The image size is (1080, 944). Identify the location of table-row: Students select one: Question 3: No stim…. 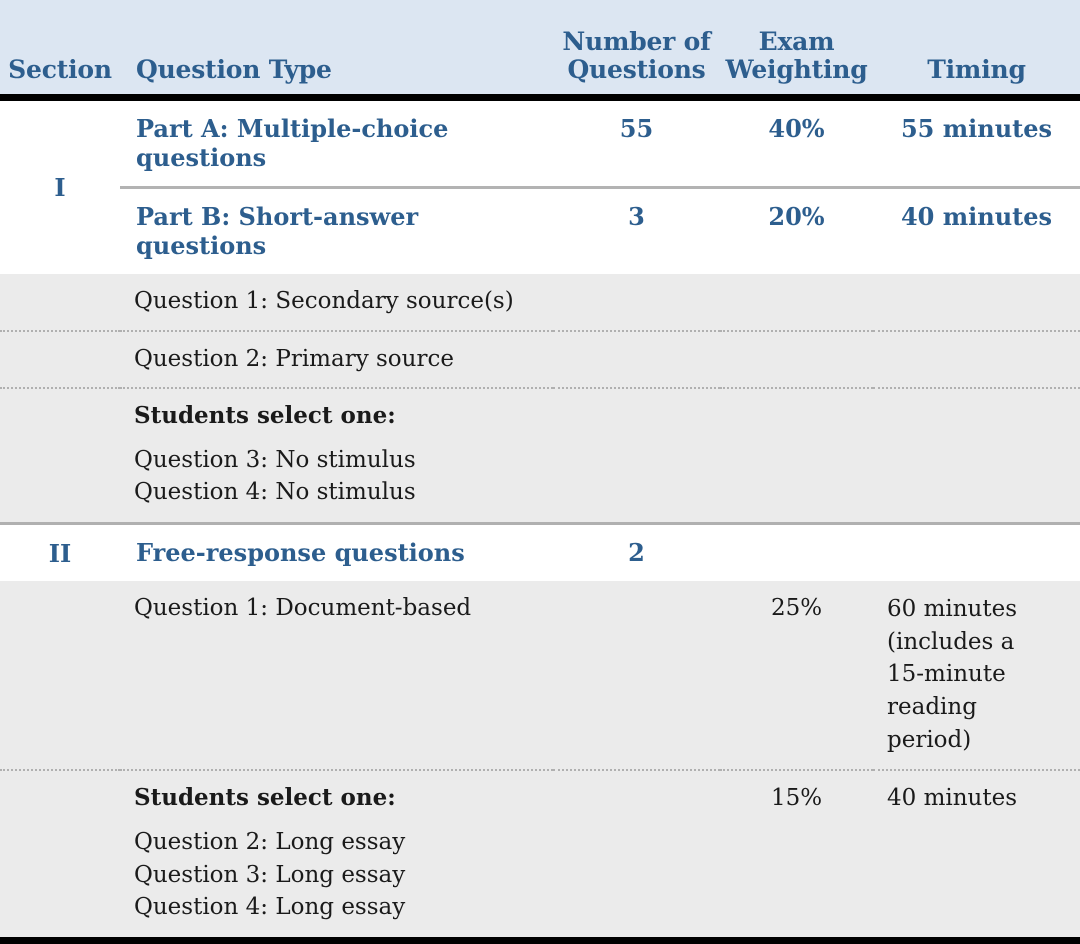
(540, 455).